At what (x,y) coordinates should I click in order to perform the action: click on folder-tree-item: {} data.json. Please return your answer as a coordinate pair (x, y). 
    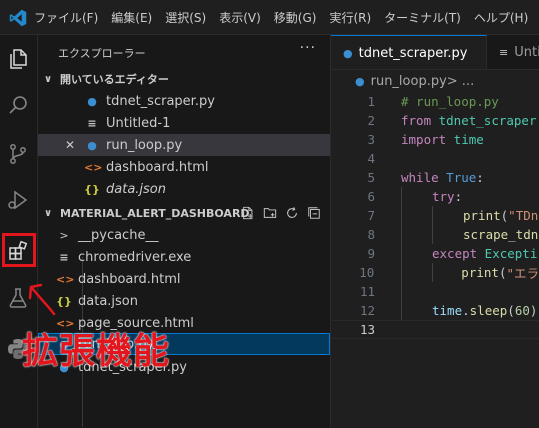
    Looking at the image, I should click on (184, 301).